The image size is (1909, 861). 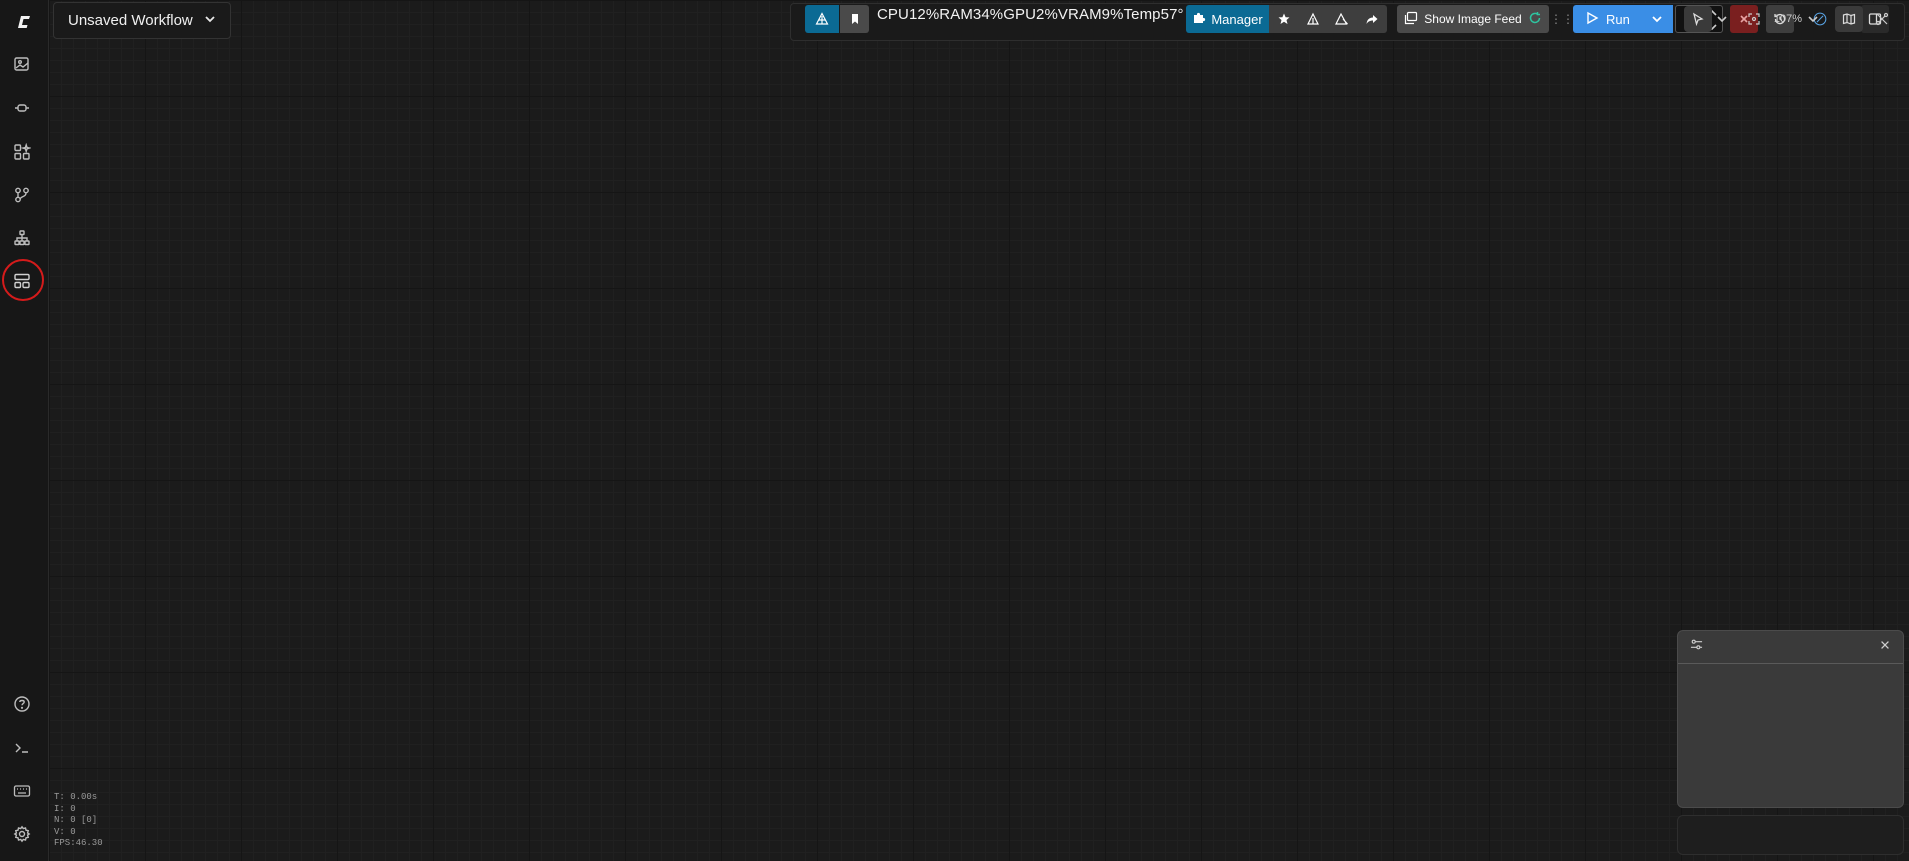 What do you see at coordinates (22, 152) in the screenshot?
I see `node-library-icon` at bounding box center [22, 152].